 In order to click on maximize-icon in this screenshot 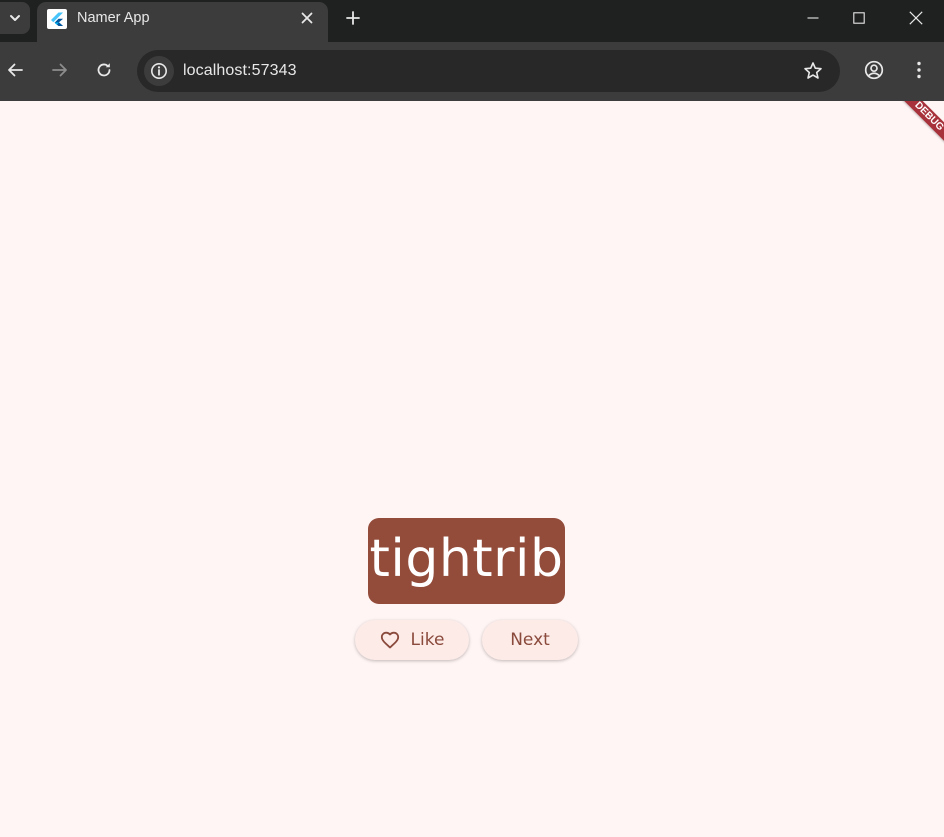, I will do `click(859, 18)`.